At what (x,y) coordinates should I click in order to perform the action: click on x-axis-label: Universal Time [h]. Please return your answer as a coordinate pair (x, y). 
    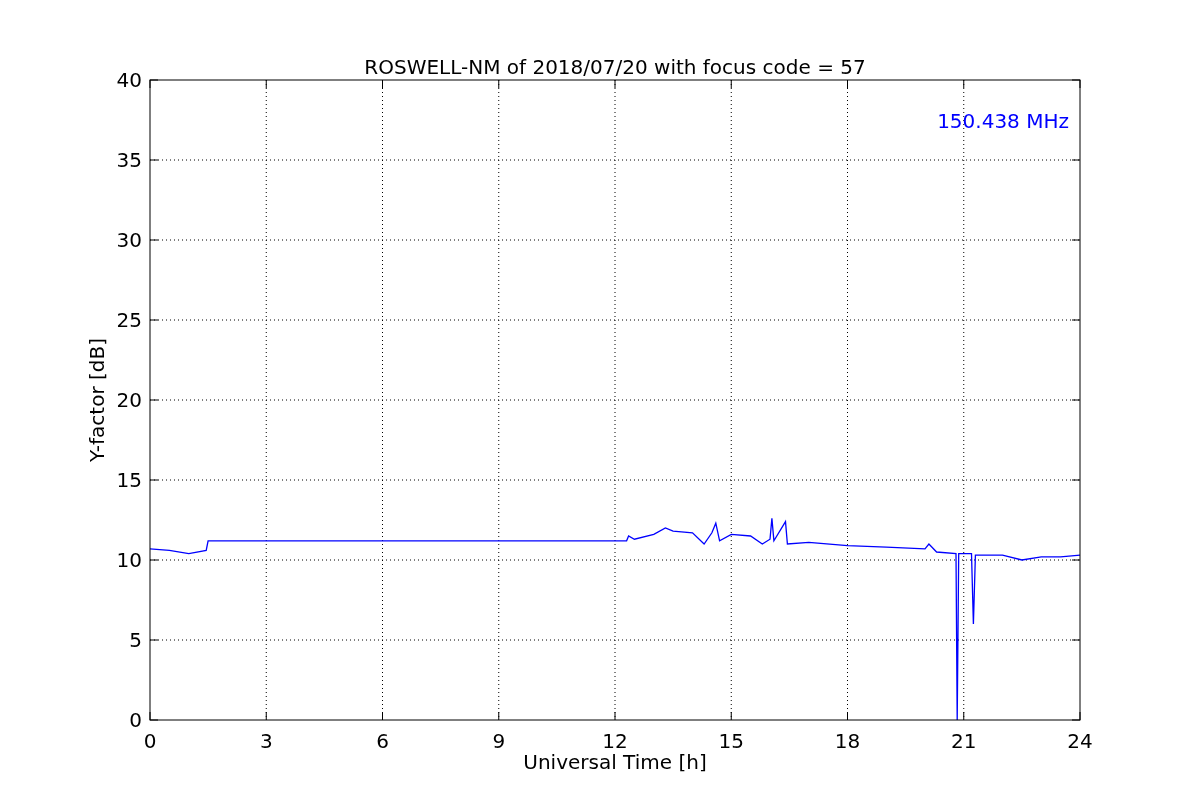
    Looking at the image, I should click on (615, 762).